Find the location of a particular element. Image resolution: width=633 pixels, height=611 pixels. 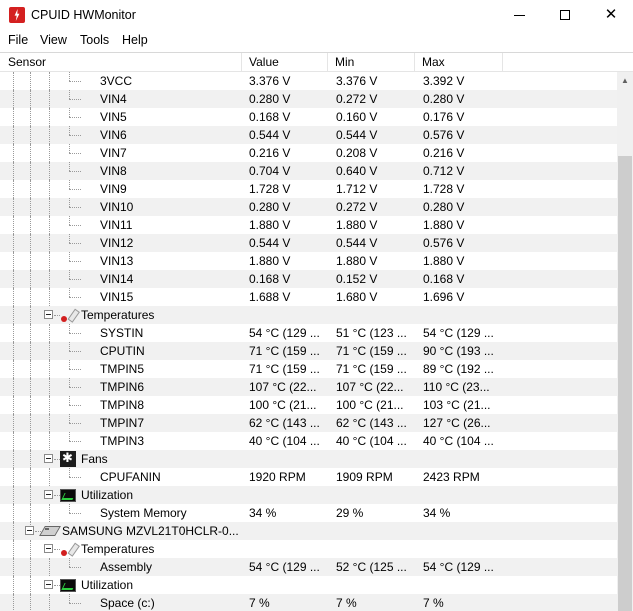

column-min: Min is located at coordinates (371, 62).